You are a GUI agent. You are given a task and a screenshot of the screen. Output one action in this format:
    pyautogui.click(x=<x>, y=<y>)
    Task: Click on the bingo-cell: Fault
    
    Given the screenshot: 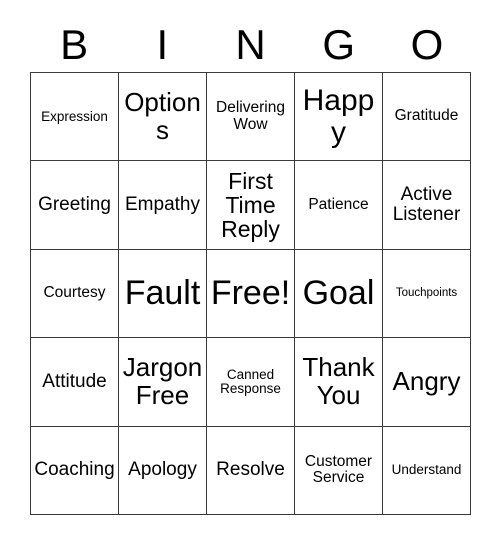 What is the action you would take?
    pyautogui.click(x=163, y=294)
    